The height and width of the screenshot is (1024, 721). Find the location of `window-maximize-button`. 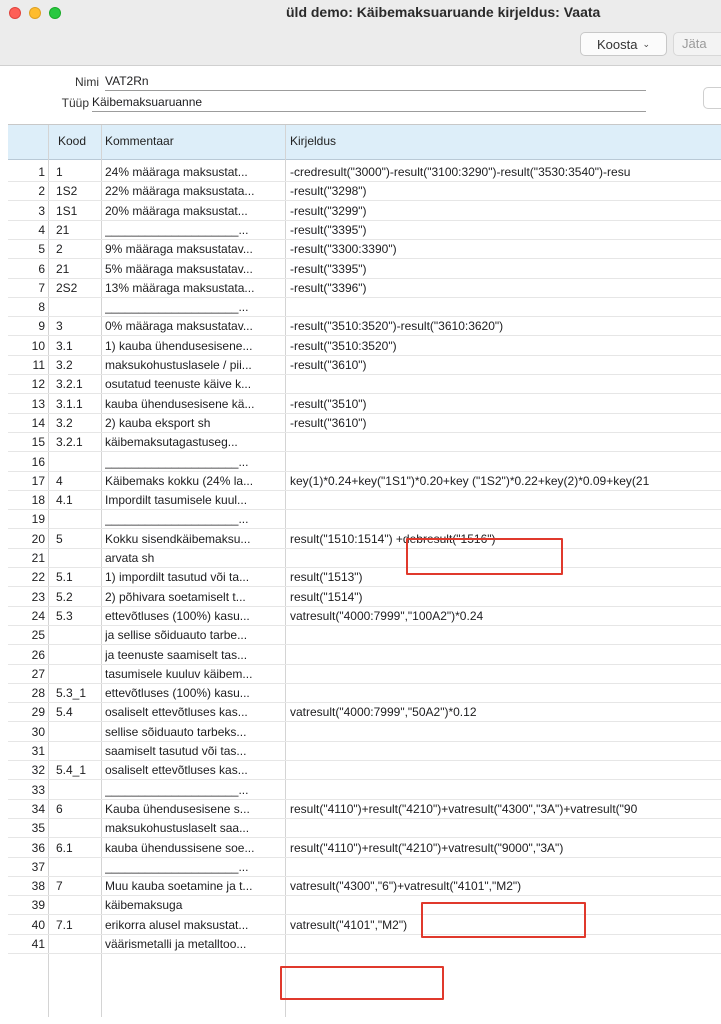

window-maximize-button is located at coordinates (55, 13).